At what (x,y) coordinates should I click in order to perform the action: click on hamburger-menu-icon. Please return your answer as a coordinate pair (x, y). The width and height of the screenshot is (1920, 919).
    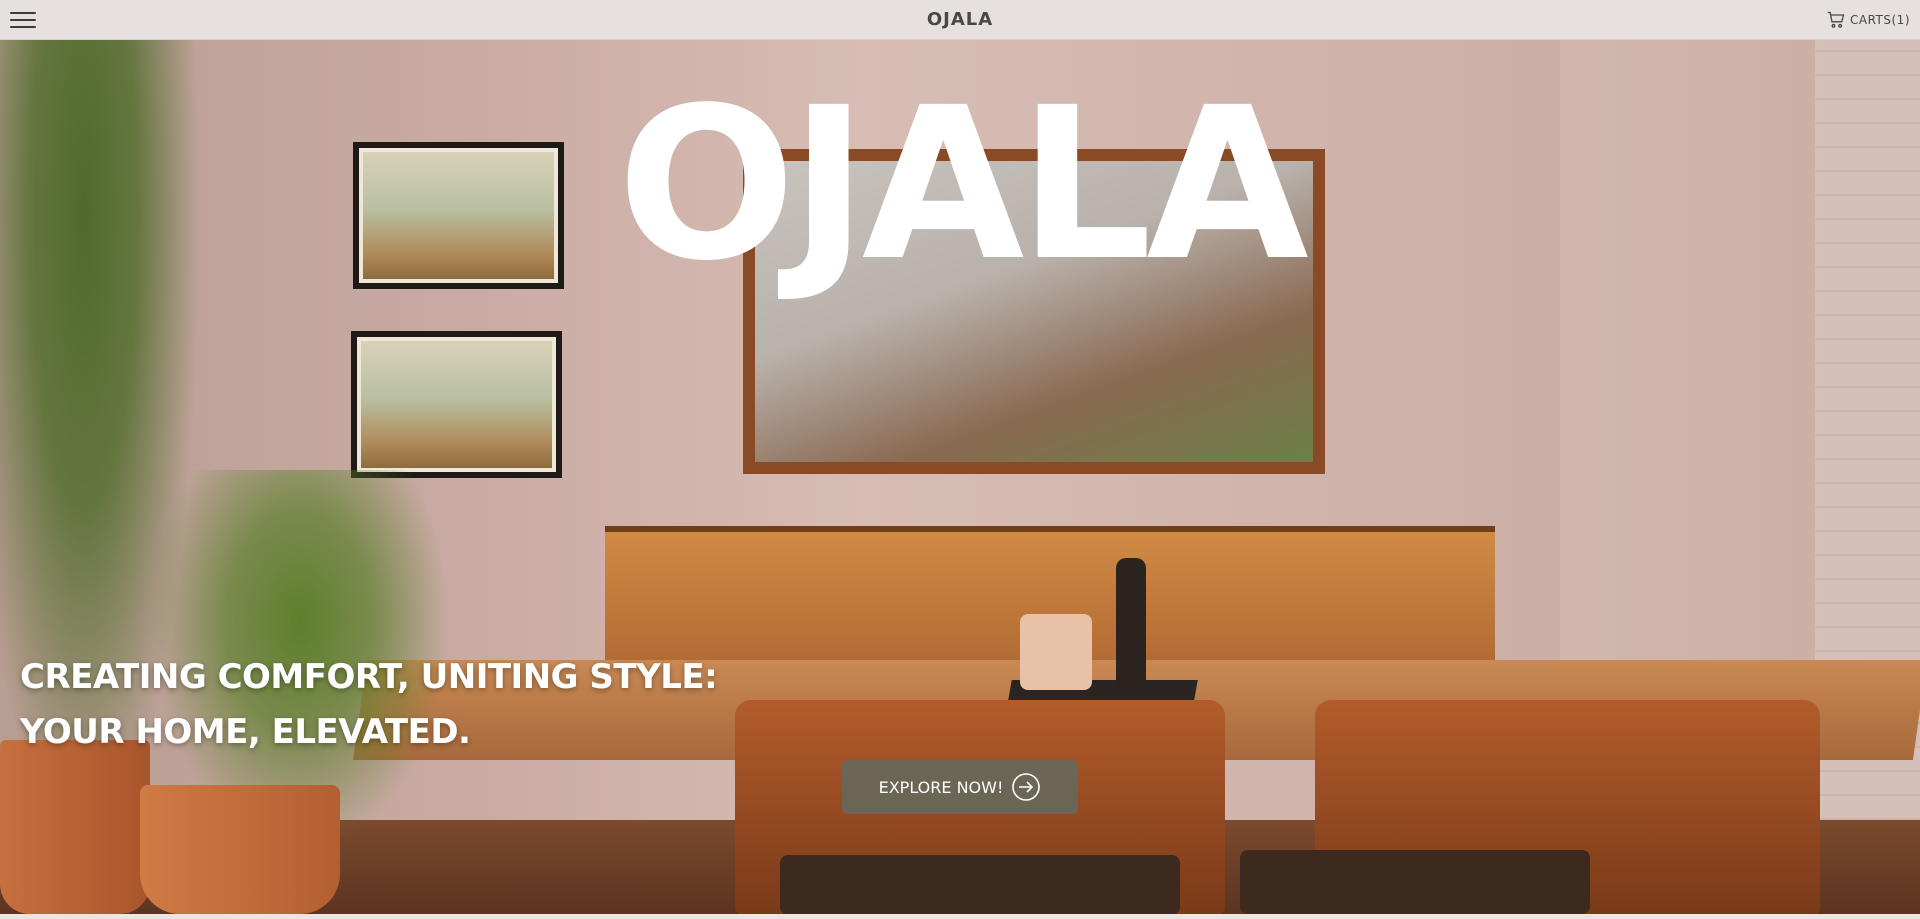
    Looking at the image, I should click on (23, 20).